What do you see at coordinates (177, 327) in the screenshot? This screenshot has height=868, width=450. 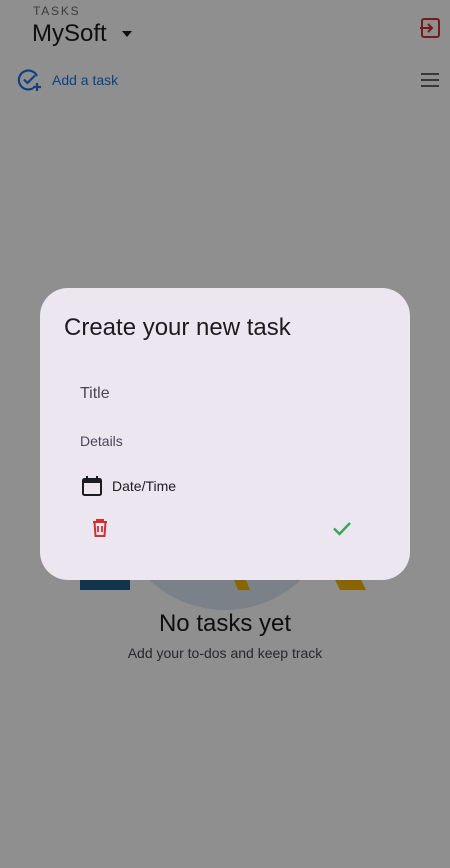 I see `dialog-title: Create your new task` at bounding box center [177, 327].